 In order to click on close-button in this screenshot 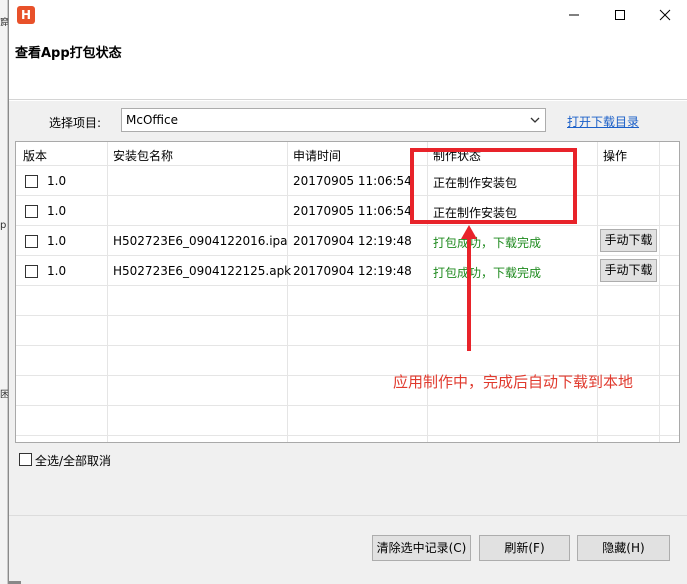, I will do `click(664, 15)`.